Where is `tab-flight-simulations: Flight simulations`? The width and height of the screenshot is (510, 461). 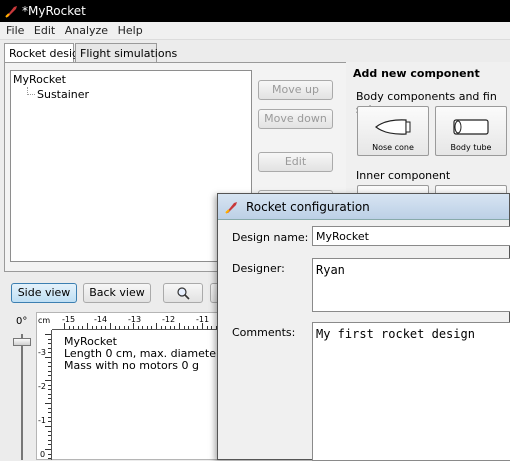 tab-flight-simulations: Flight simulations is located at coordinates (126, 53).